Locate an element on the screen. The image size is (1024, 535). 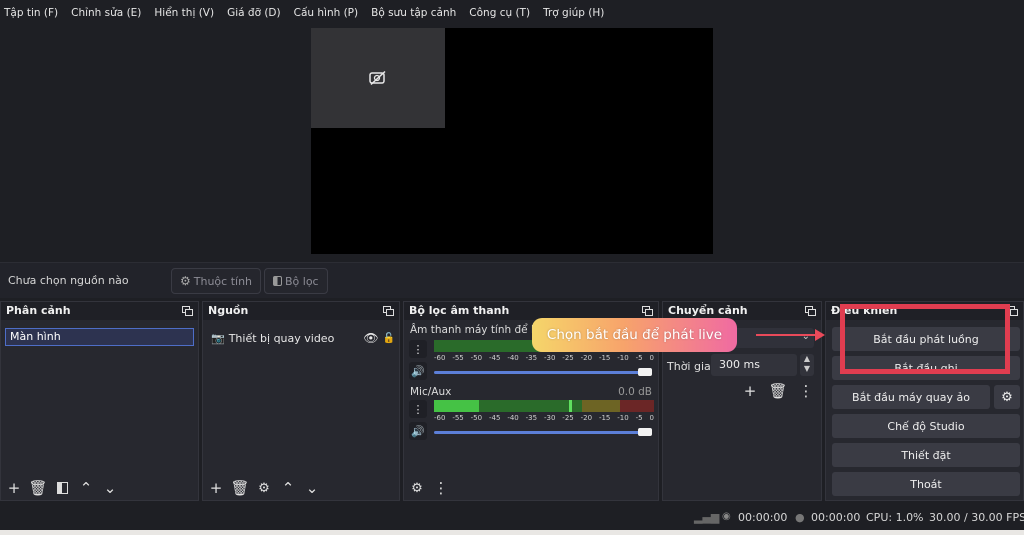
duration-input: 300 ms is located at coordinates (754, 365).